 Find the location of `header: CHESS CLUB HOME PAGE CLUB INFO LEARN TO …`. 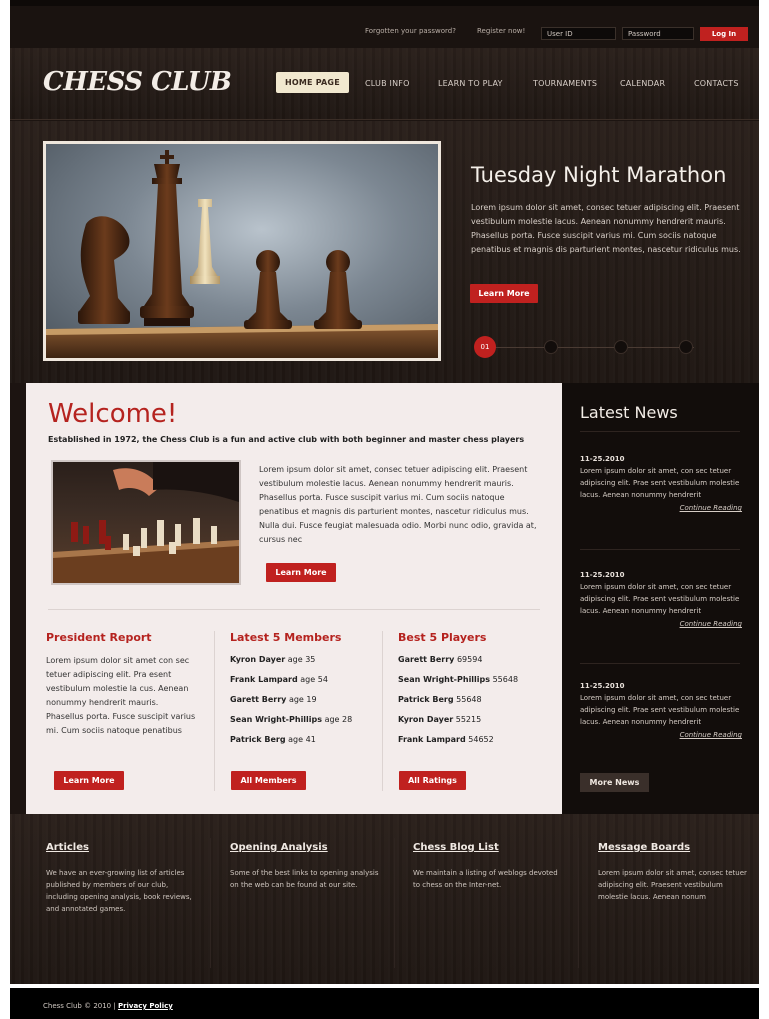

header: CHESS CLUB HOME PAGE CLUB INFO LEARN TO … is located at coordinates (384, 84).